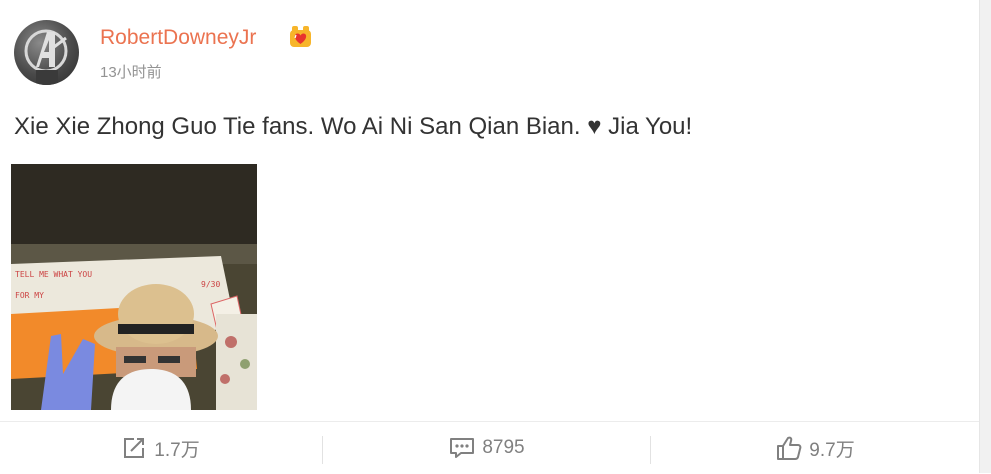 The height and width of the screenshot is (474, 991). Describe the element at coordinates (29, 295) in the screenshot. I see `svg-text: FOR MY` at that location.